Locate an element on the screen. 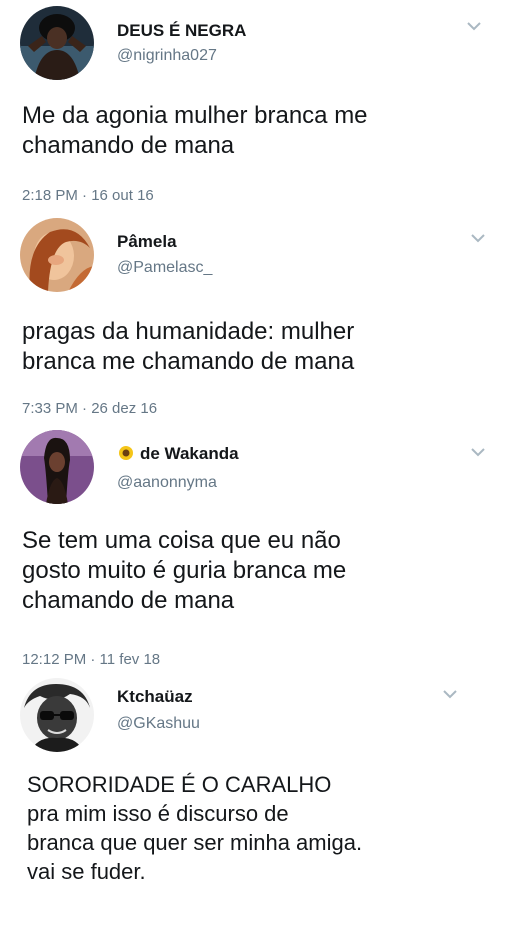  tweet-timestamp: 7:33 PM · 26 dez 16 is located at coordinates (89, 408).